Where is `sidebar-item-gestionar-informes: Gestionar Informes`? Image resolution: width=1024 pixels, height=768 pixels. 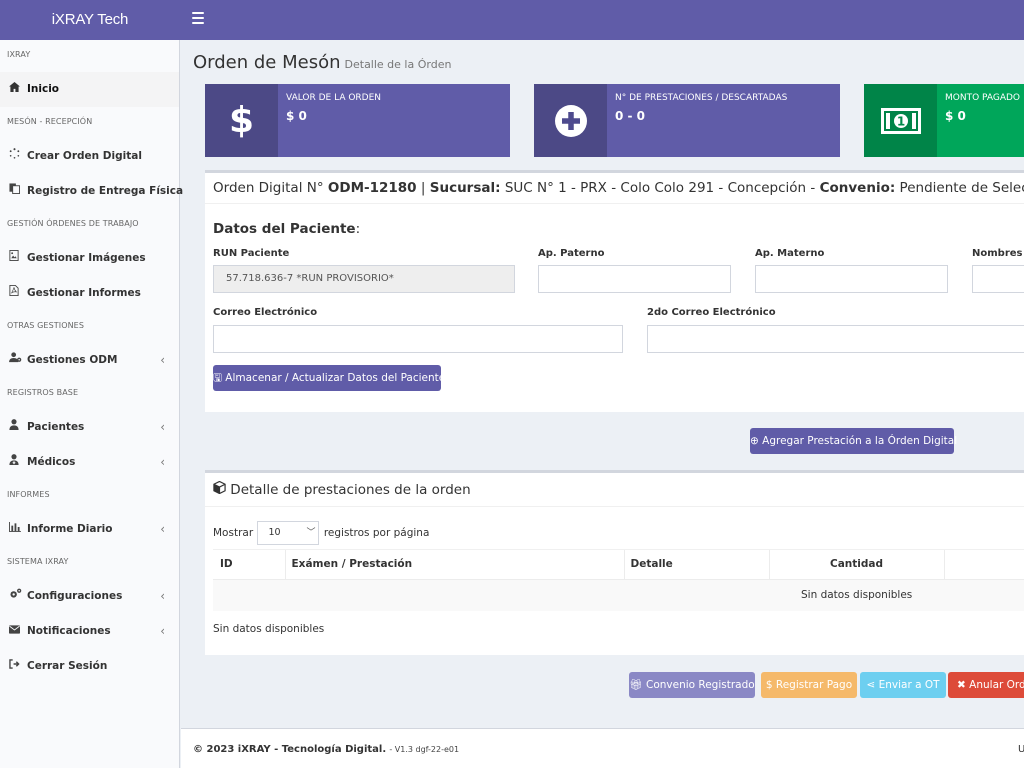 sidebar-item-gestionar-informes: Gestionar Informes is located at coordinates (89, 293).